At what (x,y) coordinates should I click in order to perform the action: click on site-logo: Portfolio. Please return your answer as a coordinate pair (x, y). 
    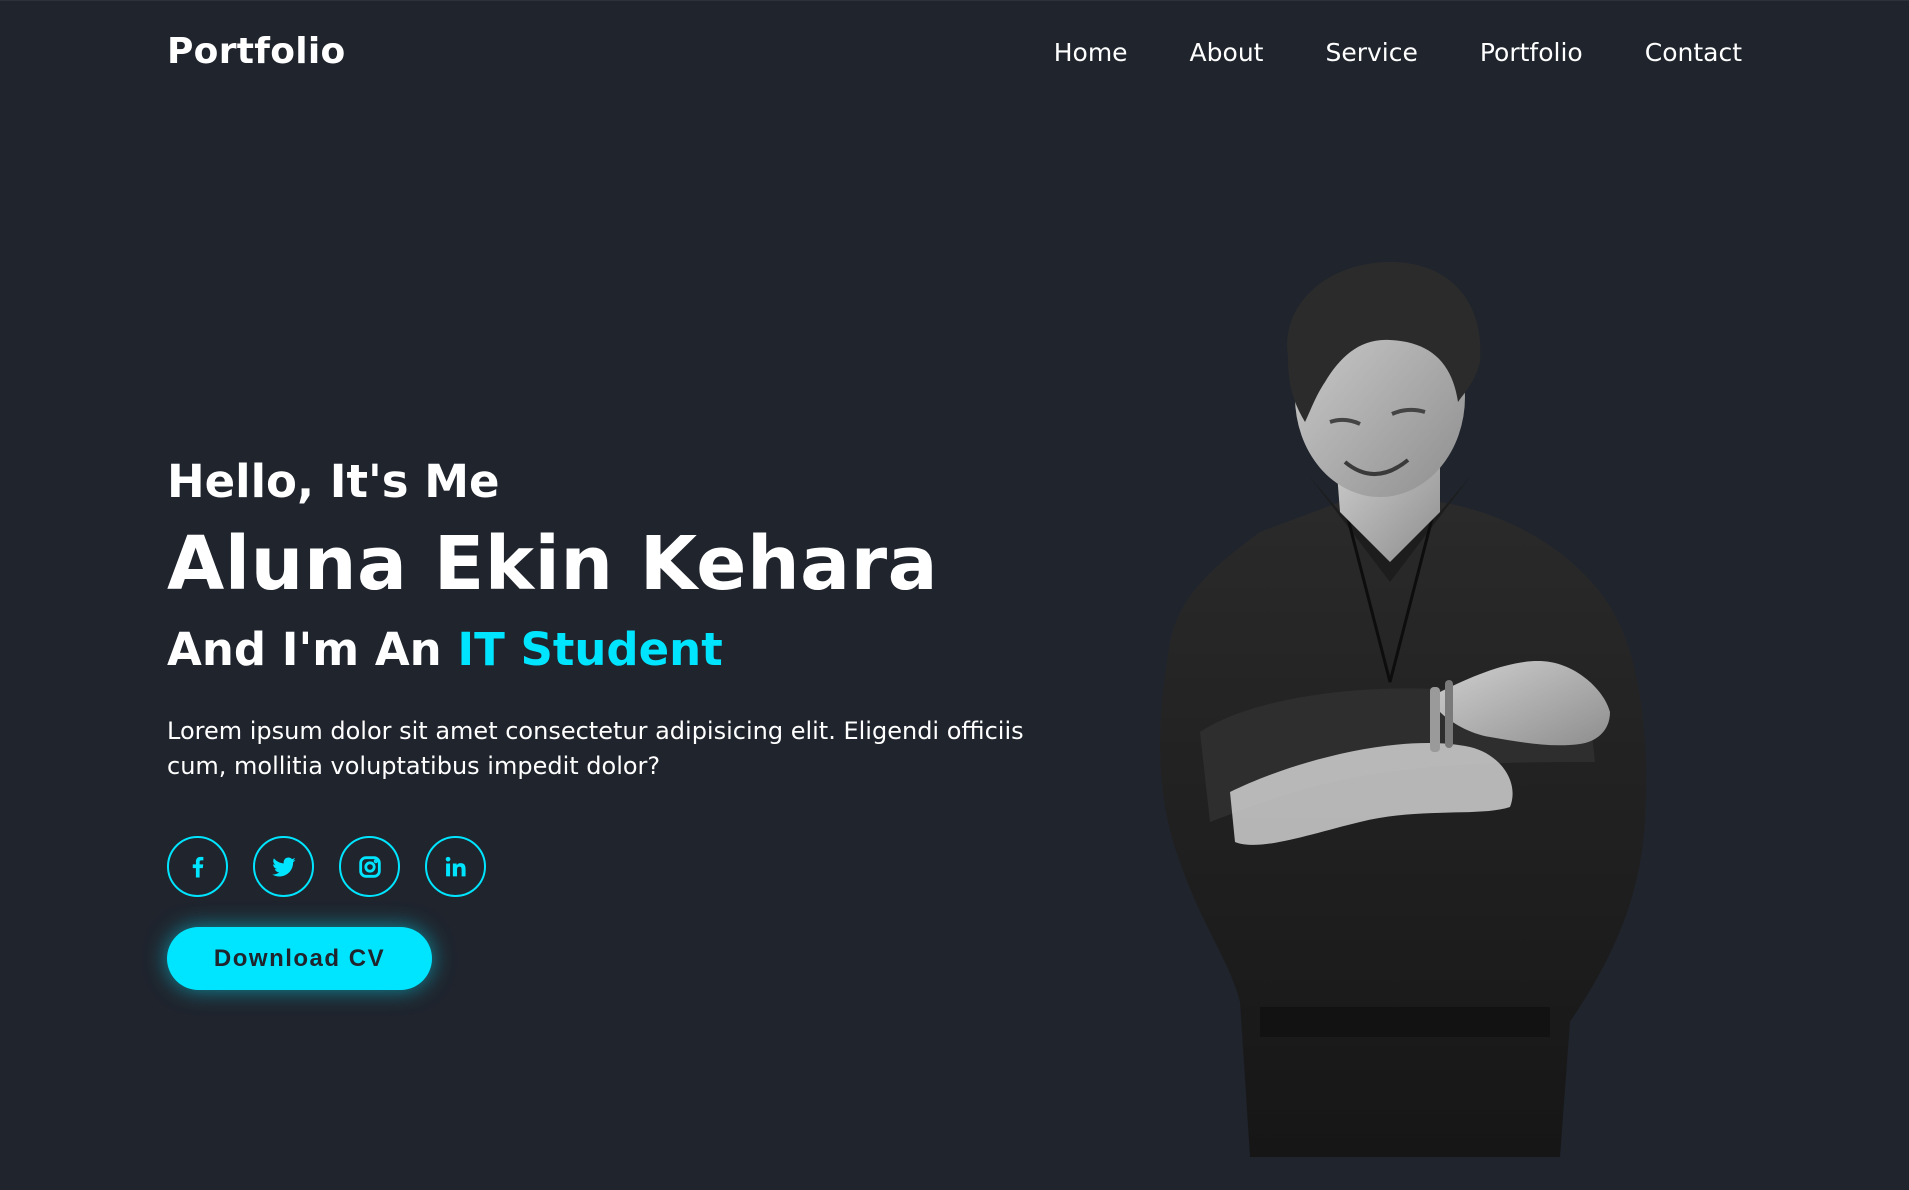
    Looking at the image, I should click on (256, 51).